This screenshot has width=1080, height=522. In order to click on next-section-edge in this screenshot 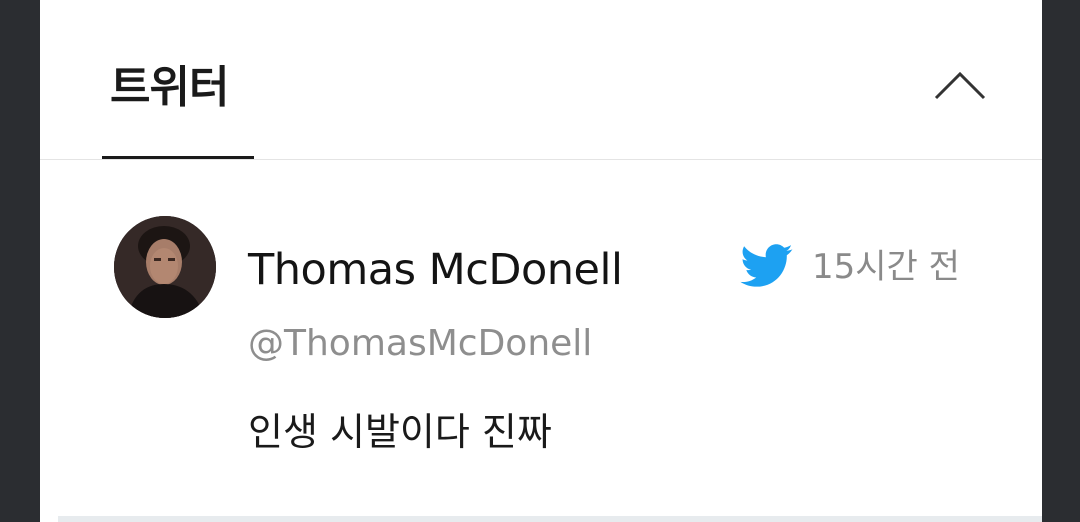, I will do `click(550, 519)`.